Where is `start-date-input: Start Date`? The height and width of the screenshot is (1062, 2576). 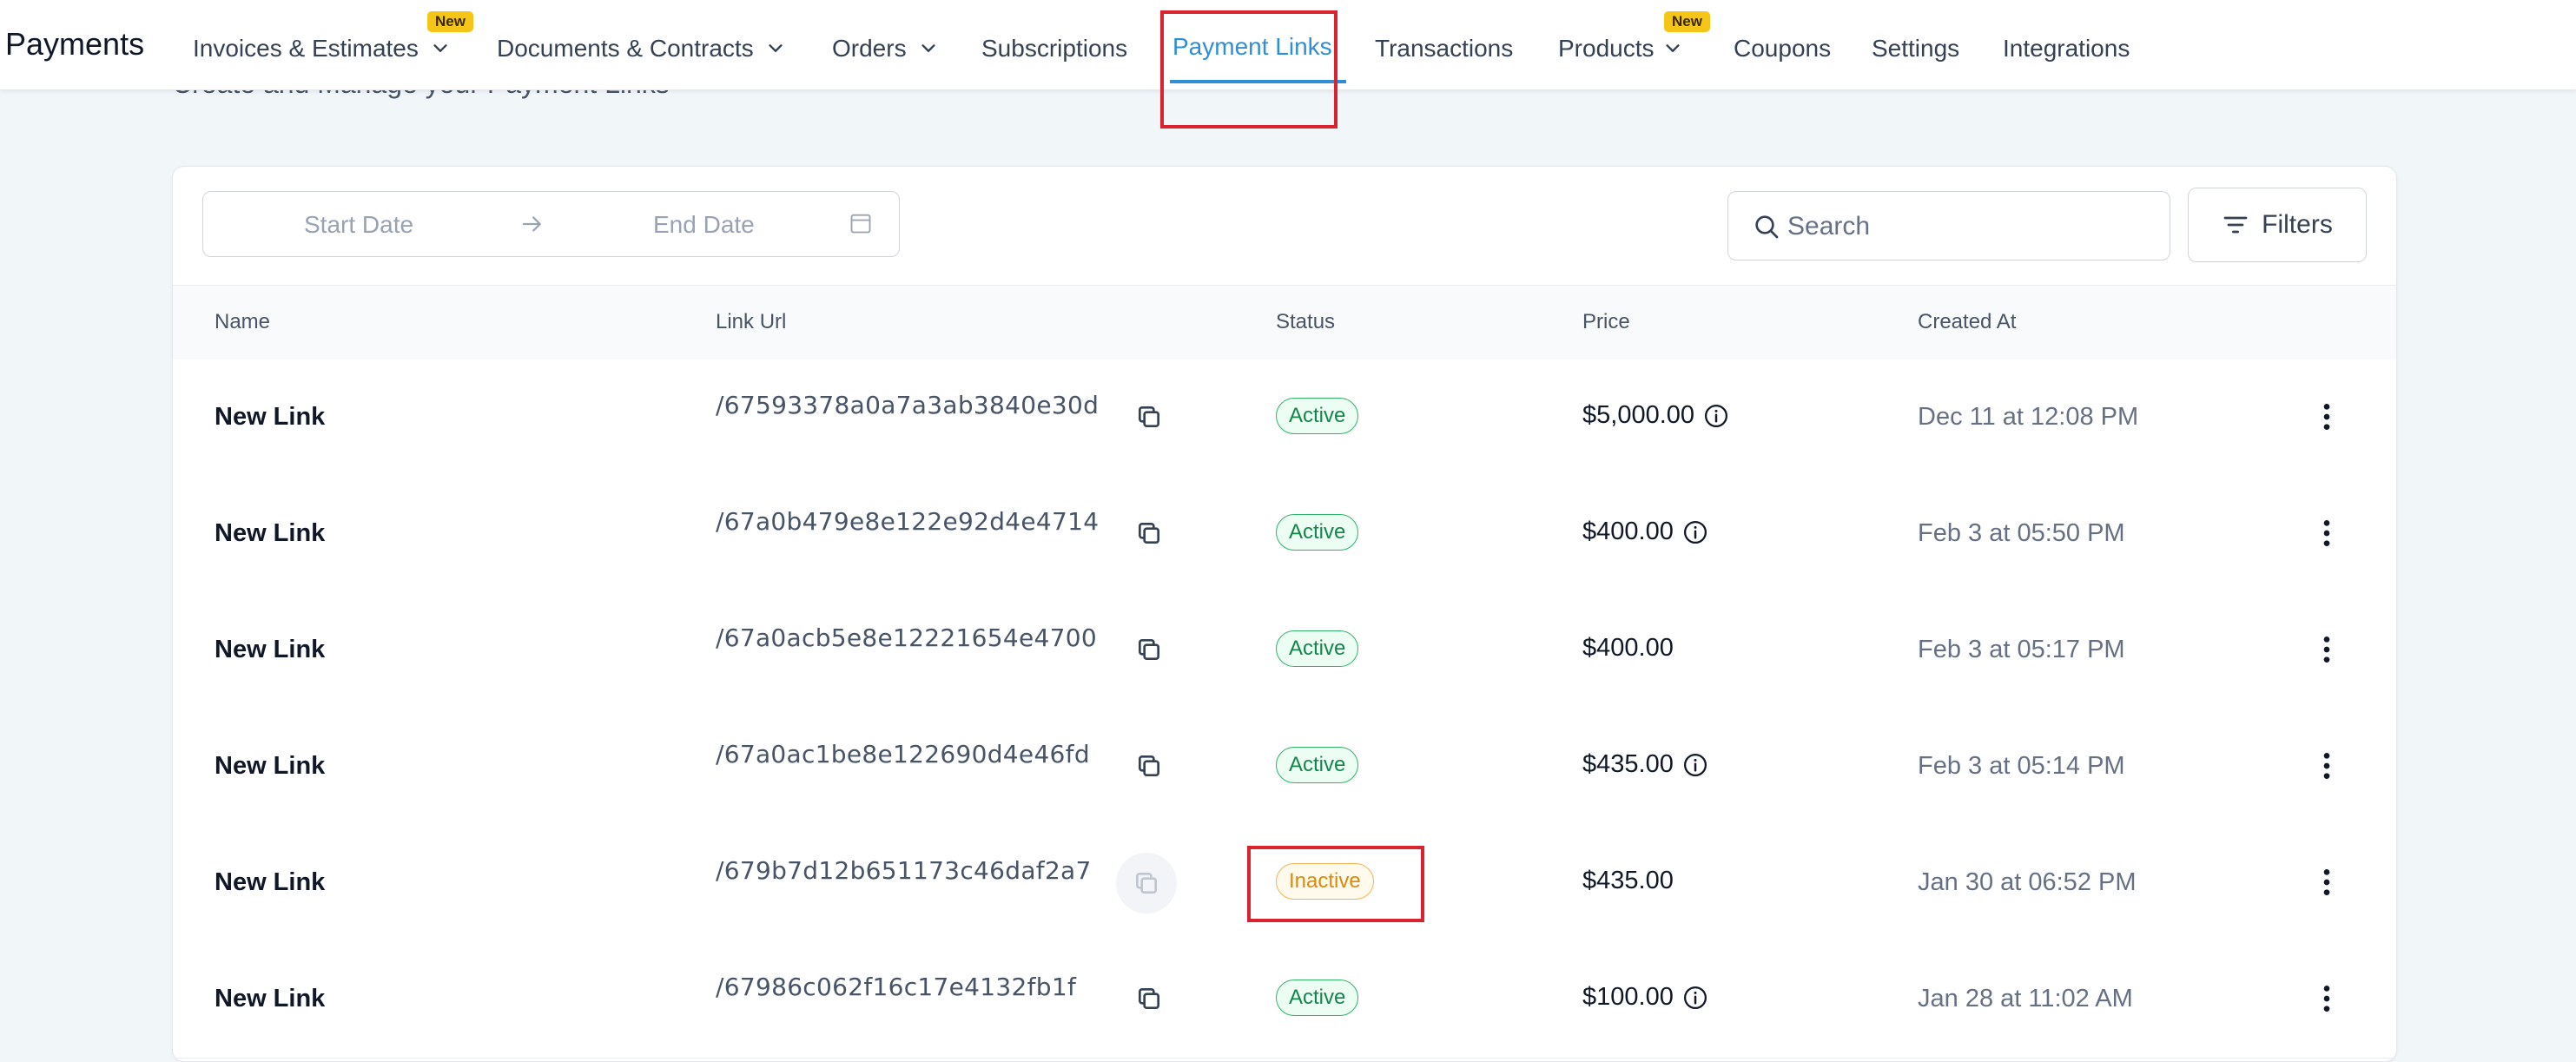 start-date-input: Start Date is located at coordinates (358, 225).